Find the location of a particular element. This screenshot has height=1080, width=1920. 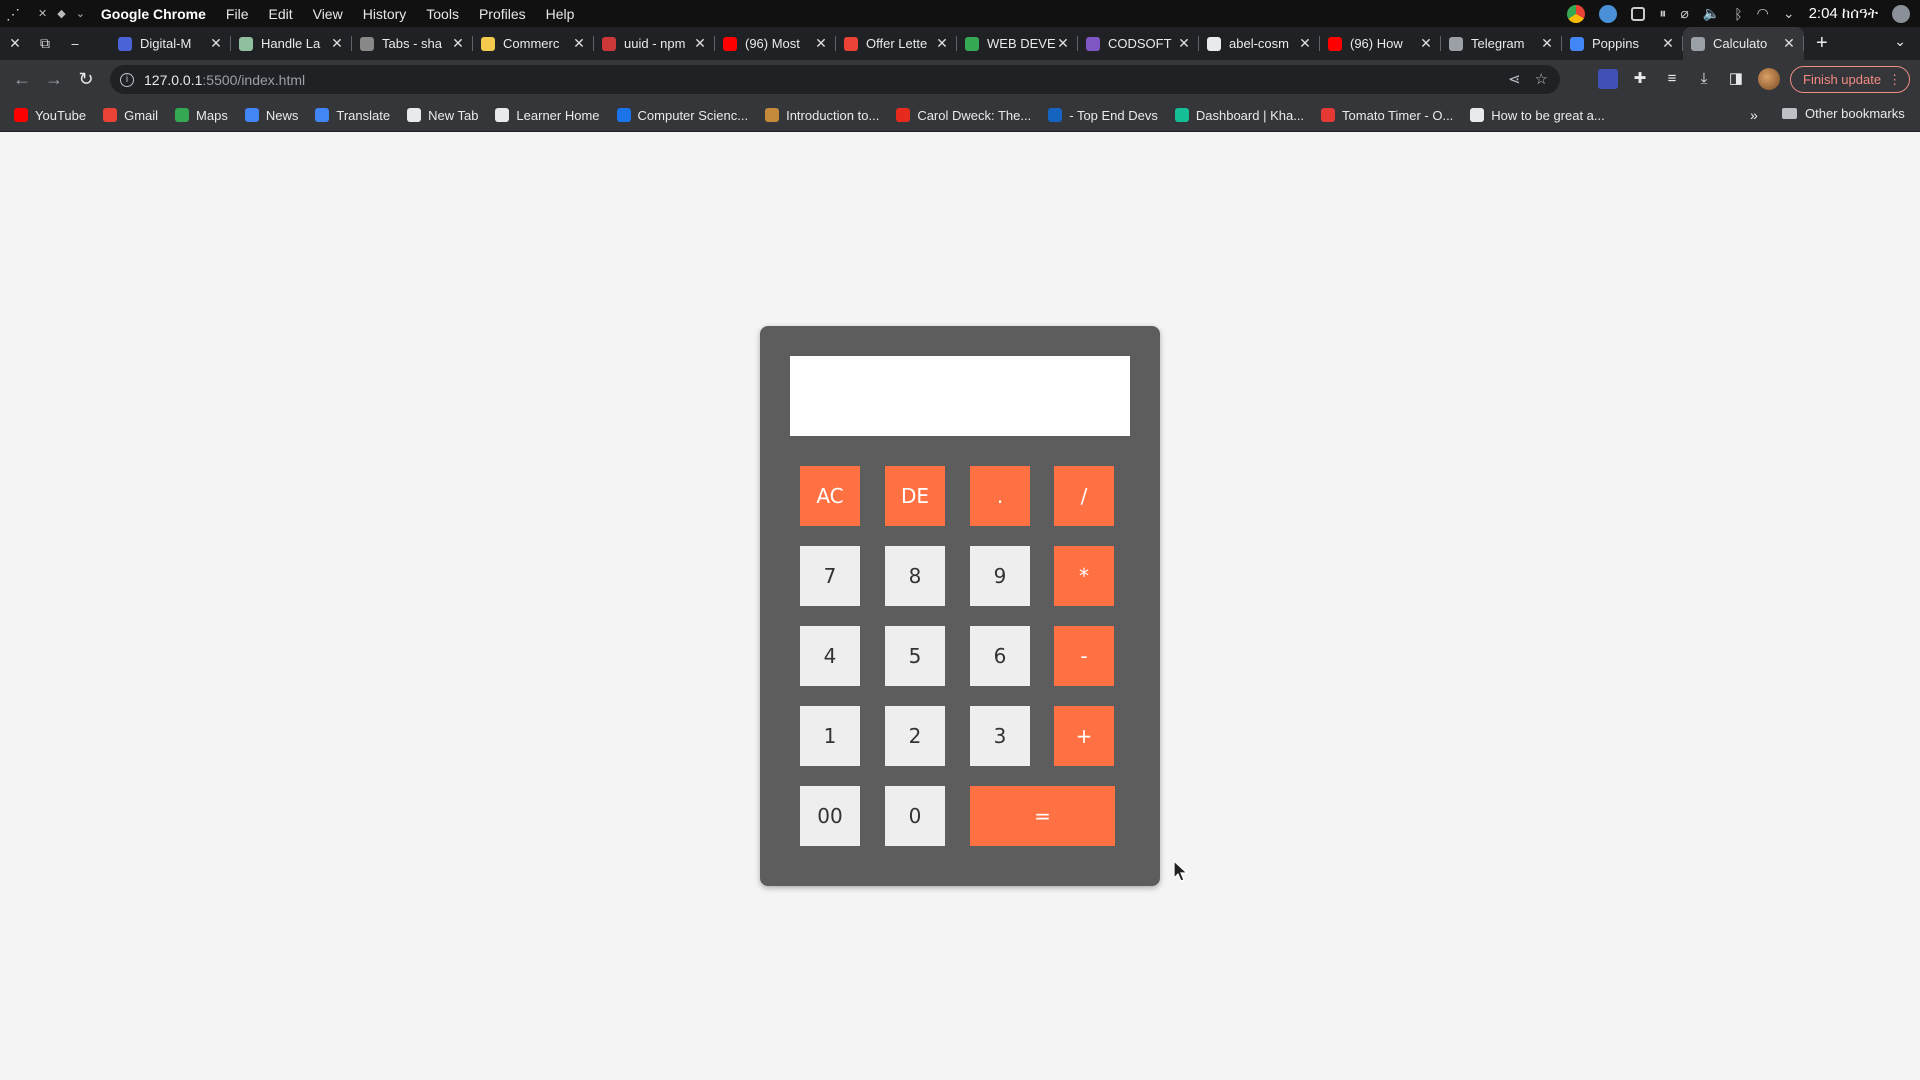

browser-tab: WEB DEVE ✕ is located at coordinates (1017, 43).